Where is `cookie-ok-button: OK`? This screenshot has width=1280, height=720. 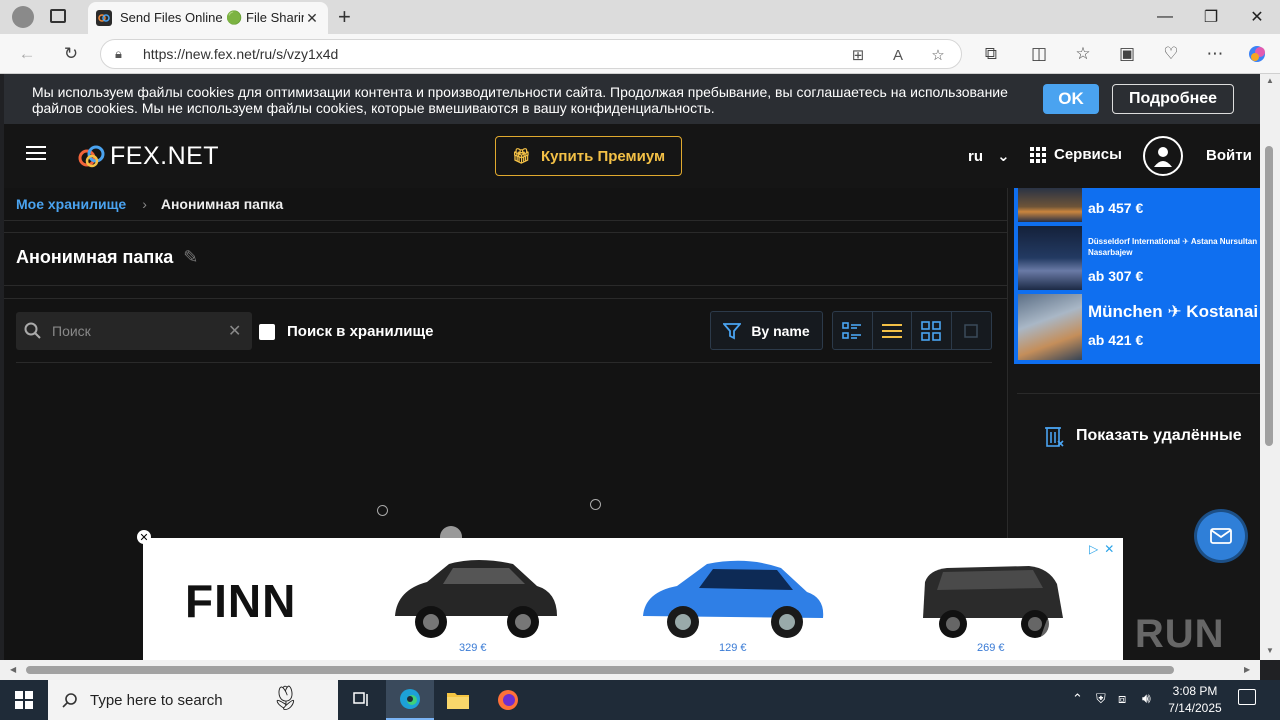 cookie-ok-button: OK is located at coordinates (1071, 99).